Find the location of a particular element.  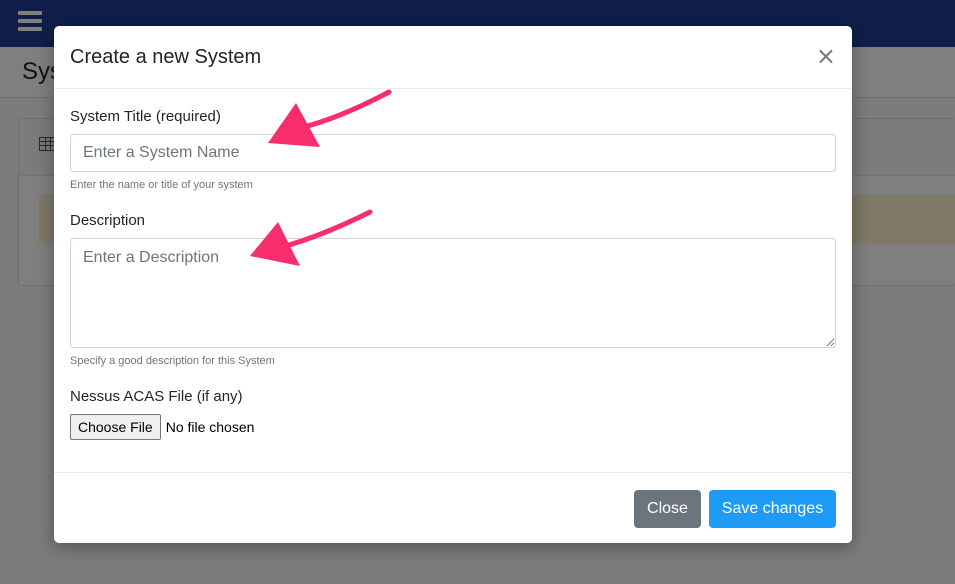

save-changes-button: Save changes is located at coordinates (772, 509).